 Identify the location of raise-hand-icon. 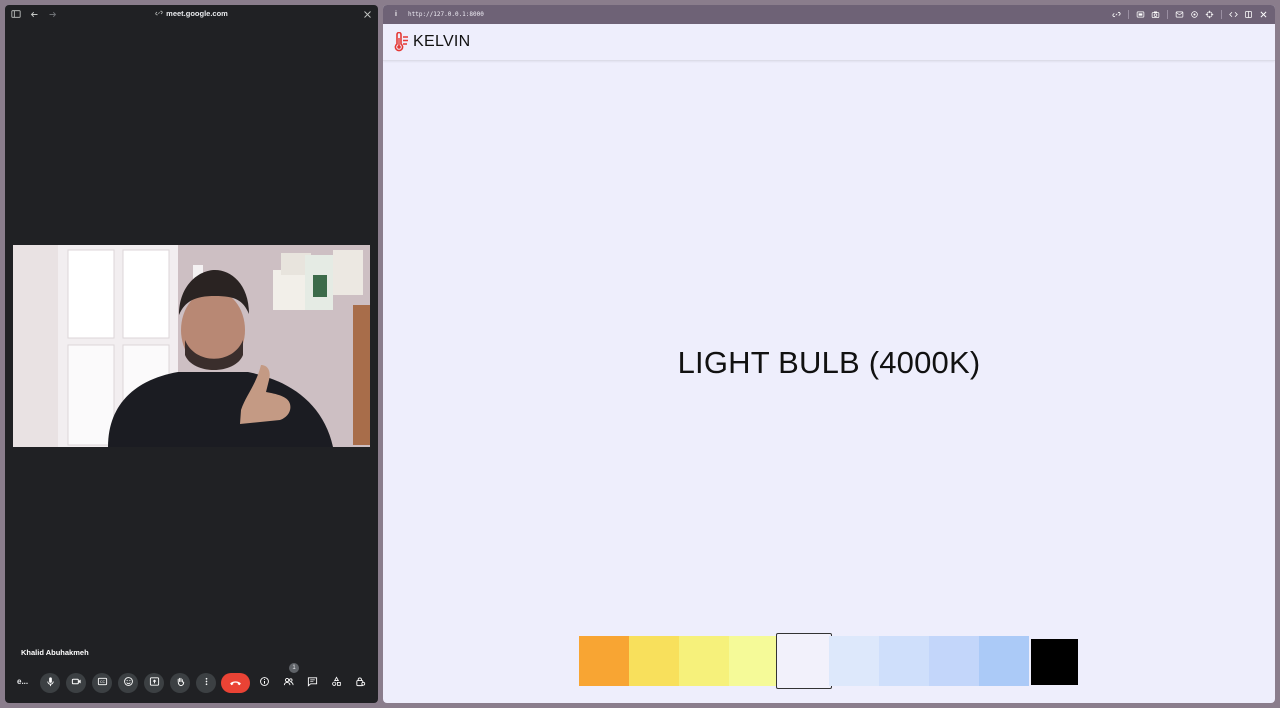
(180, 683).